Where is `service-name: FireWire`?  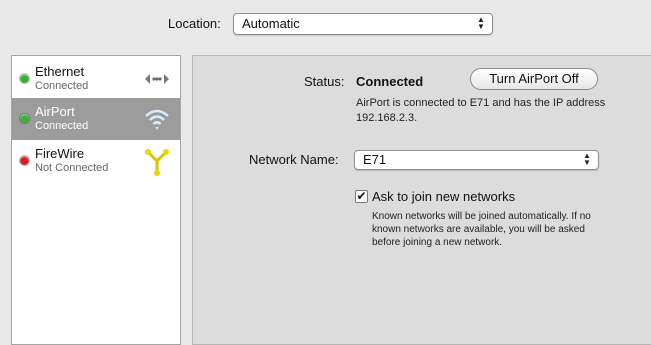
service-name: FireWire is located at coordinates (60, 153).